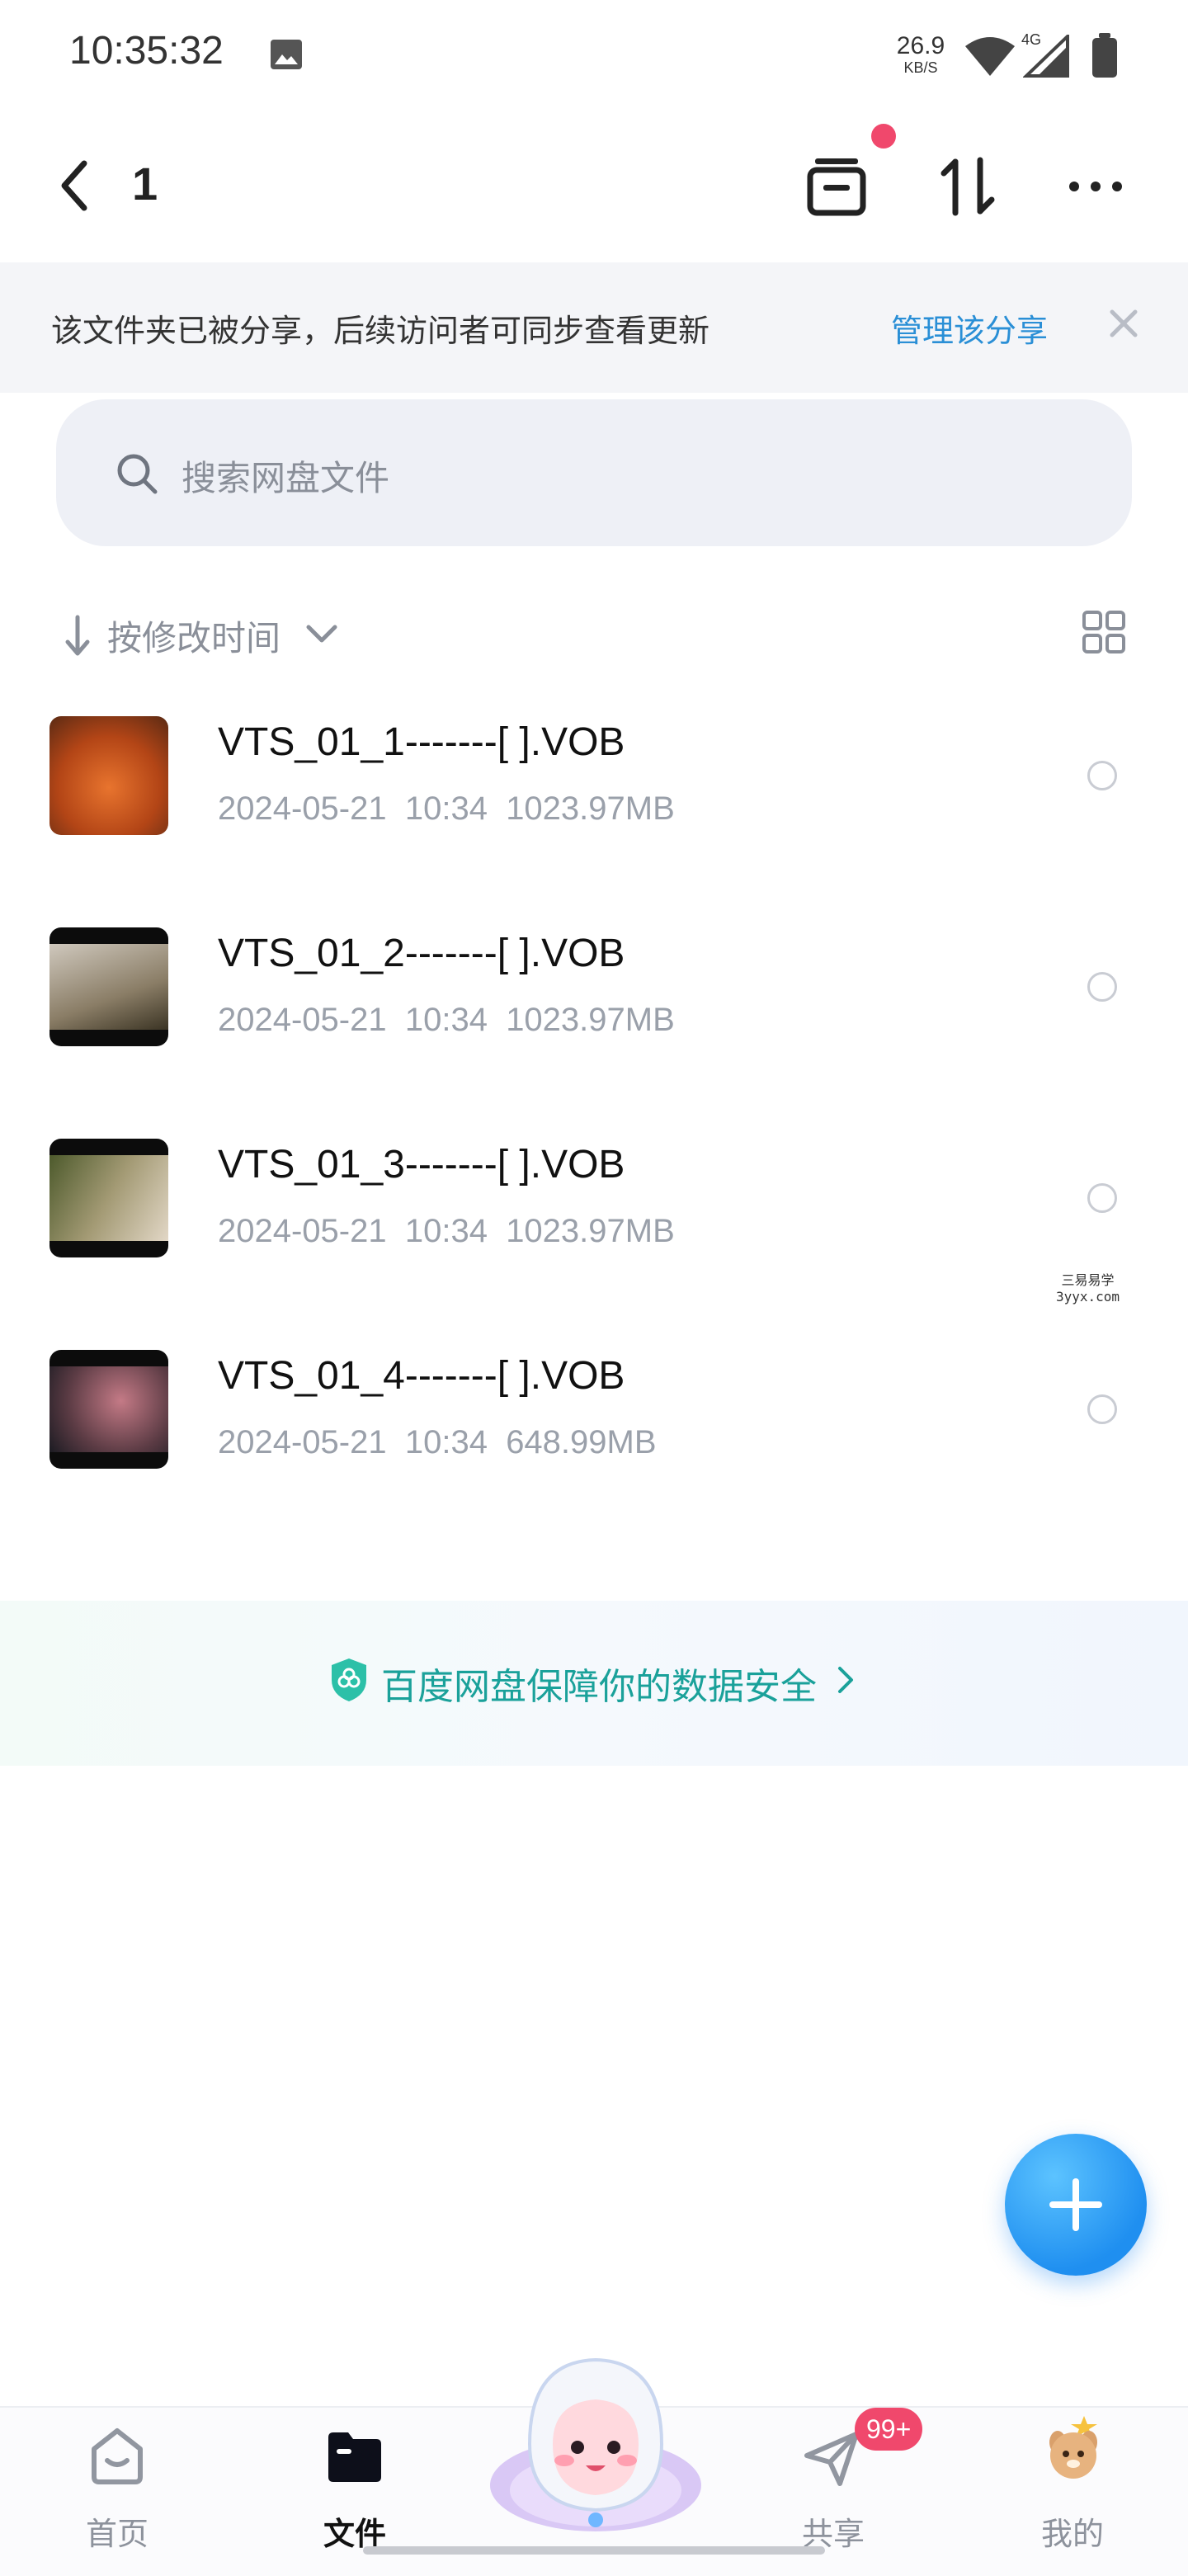  Describe the element at coordinates (75, 186) in the screenshot. I see `back-icon` at that location.